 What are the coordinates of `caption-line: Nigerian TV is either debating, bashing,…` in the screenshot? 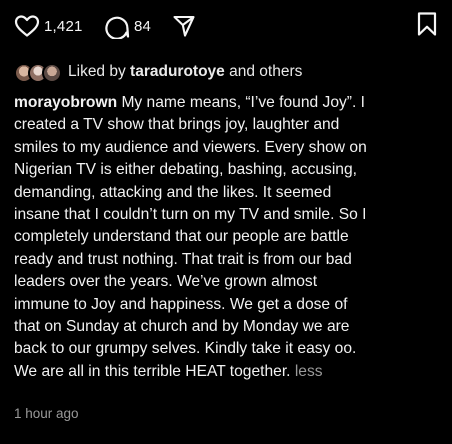 It's located at (185, 170).